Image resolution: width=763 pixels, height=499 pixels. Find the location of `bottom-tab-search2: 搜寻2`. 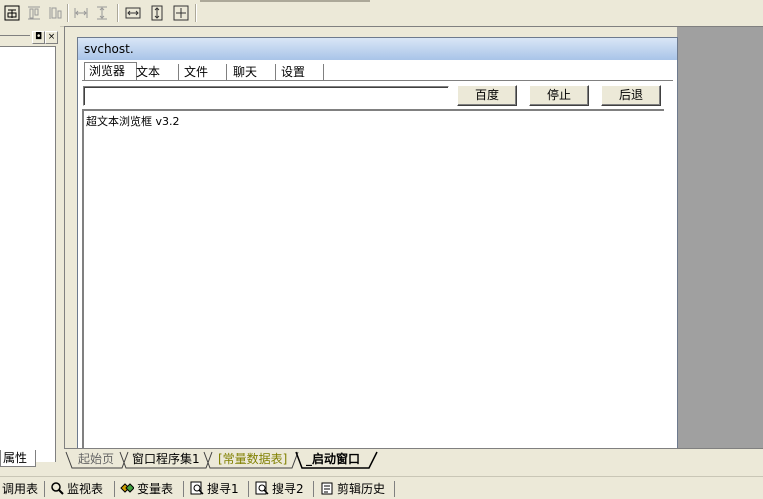

bottom-tab-search2: 搜寻2 is located at coordinates (279, 489).